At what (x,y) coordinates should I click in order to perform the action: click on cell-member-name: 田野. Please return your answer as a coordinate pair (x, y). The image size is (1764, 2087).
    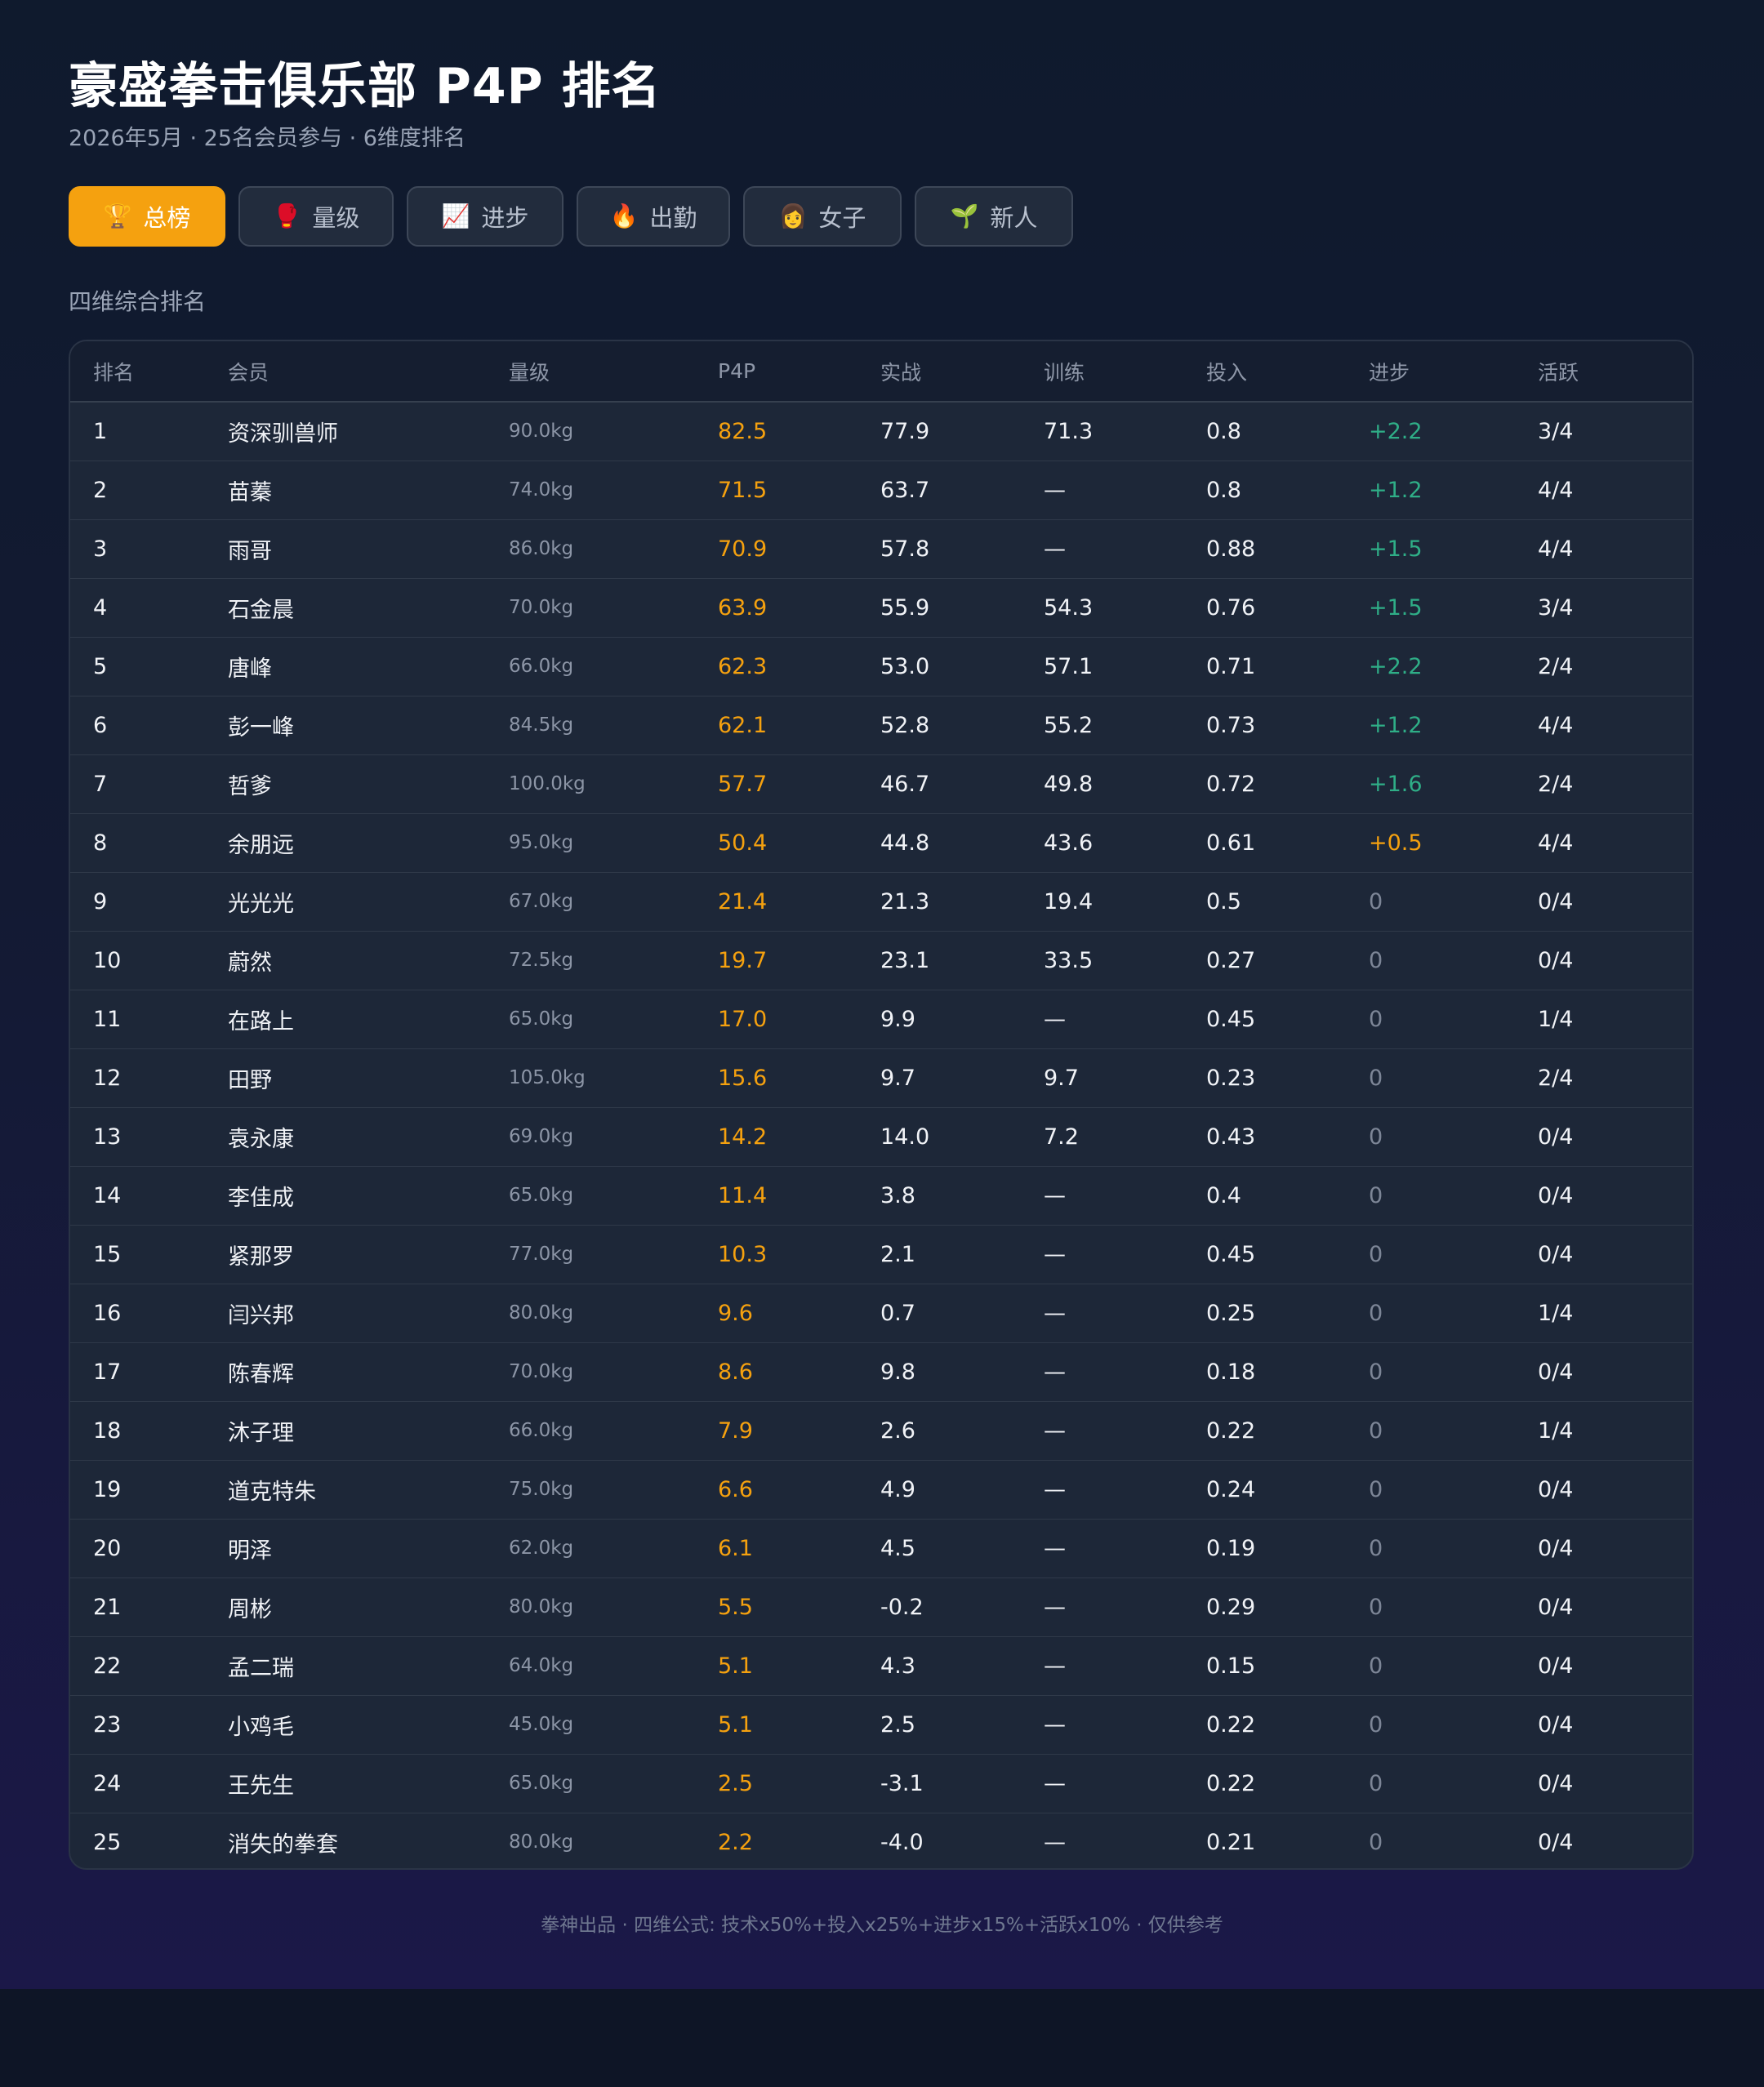
    Looking at the image, I should click on (368, 1077).